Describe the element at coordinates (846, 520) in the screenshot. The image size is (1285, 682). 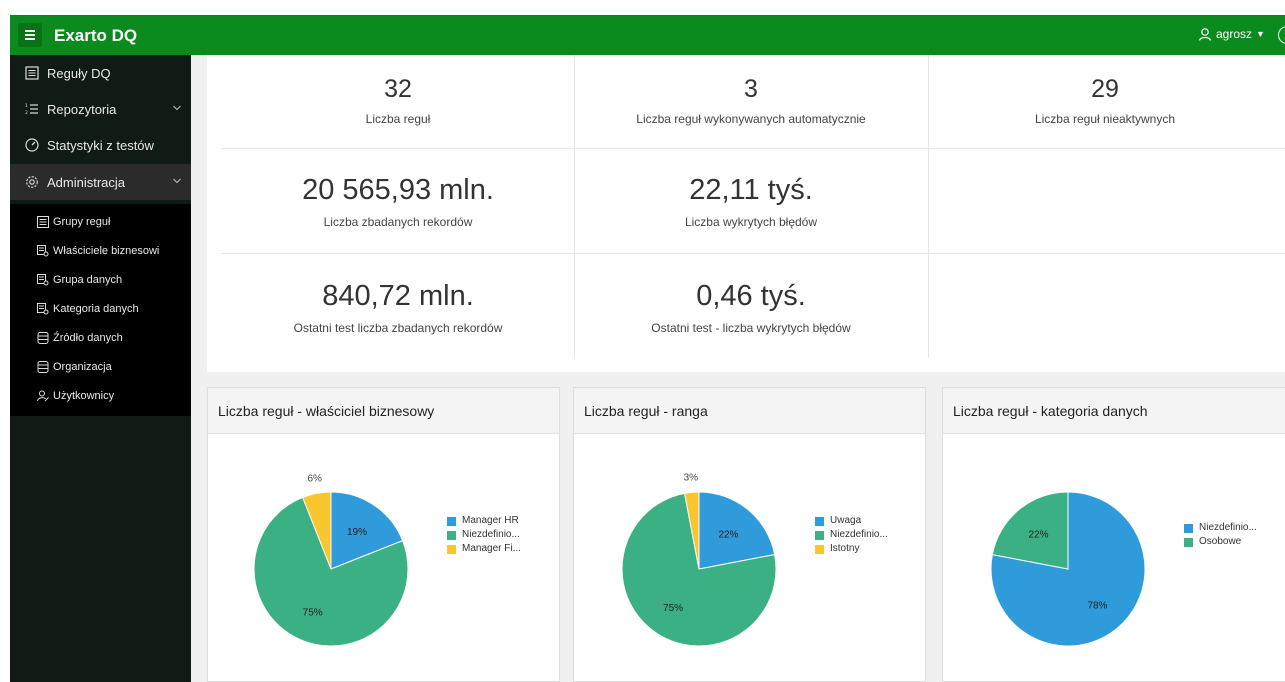
I see `legend-label: Uwaga` at that location.